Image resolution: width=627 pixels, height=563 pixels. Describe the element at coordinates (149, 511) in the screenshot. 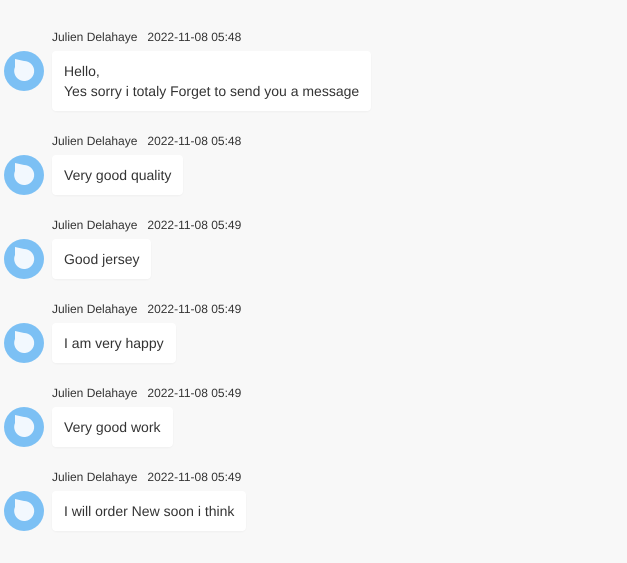

I see `message-bubble: I will order New soon i think` at that location.